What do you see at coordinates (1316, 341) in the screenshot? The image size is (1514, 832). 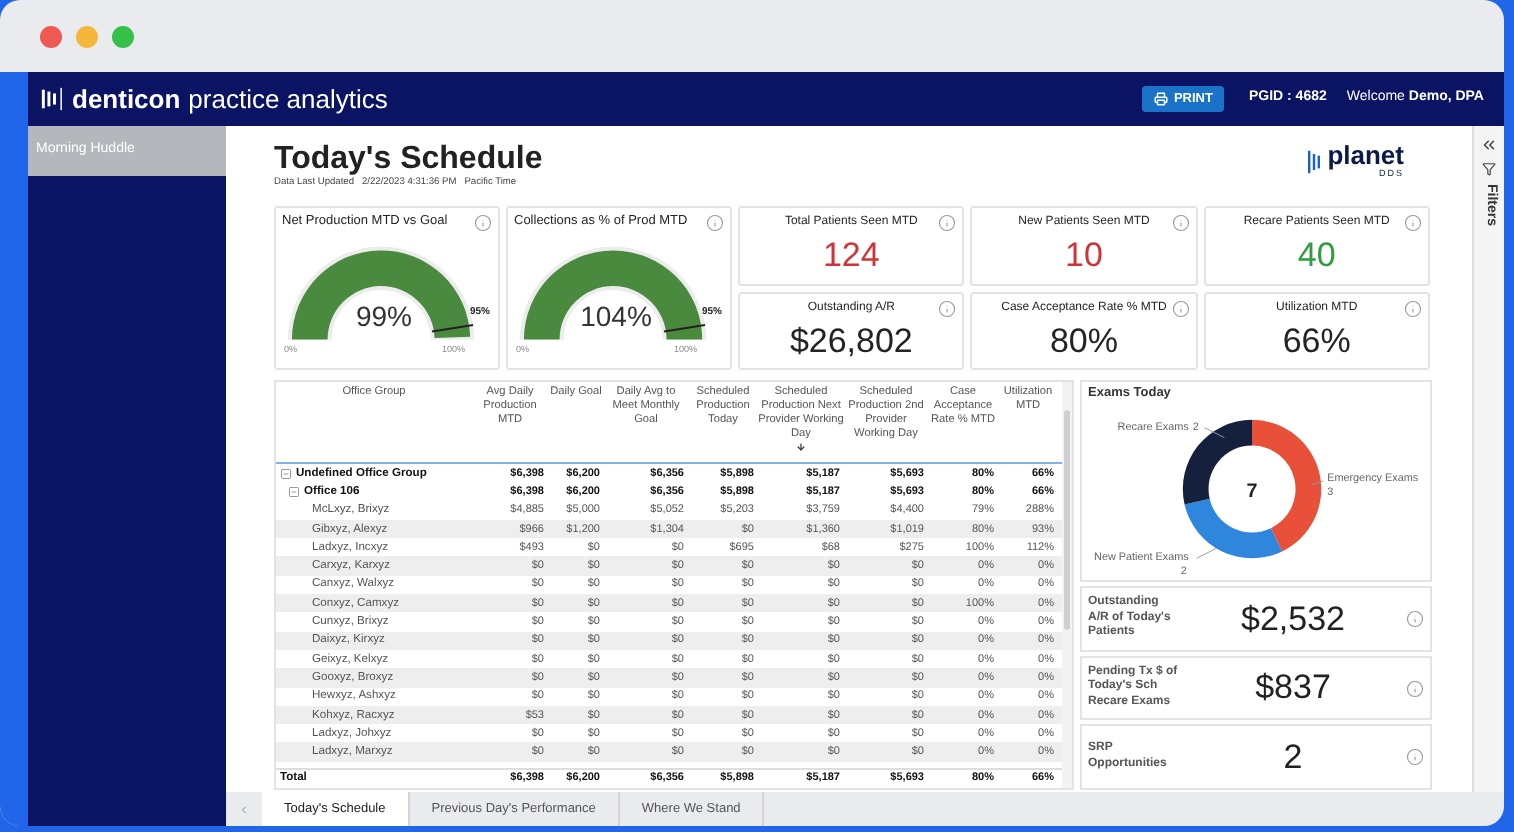 I see `kpi-value: 66%` at bounding box center [1316, 341].